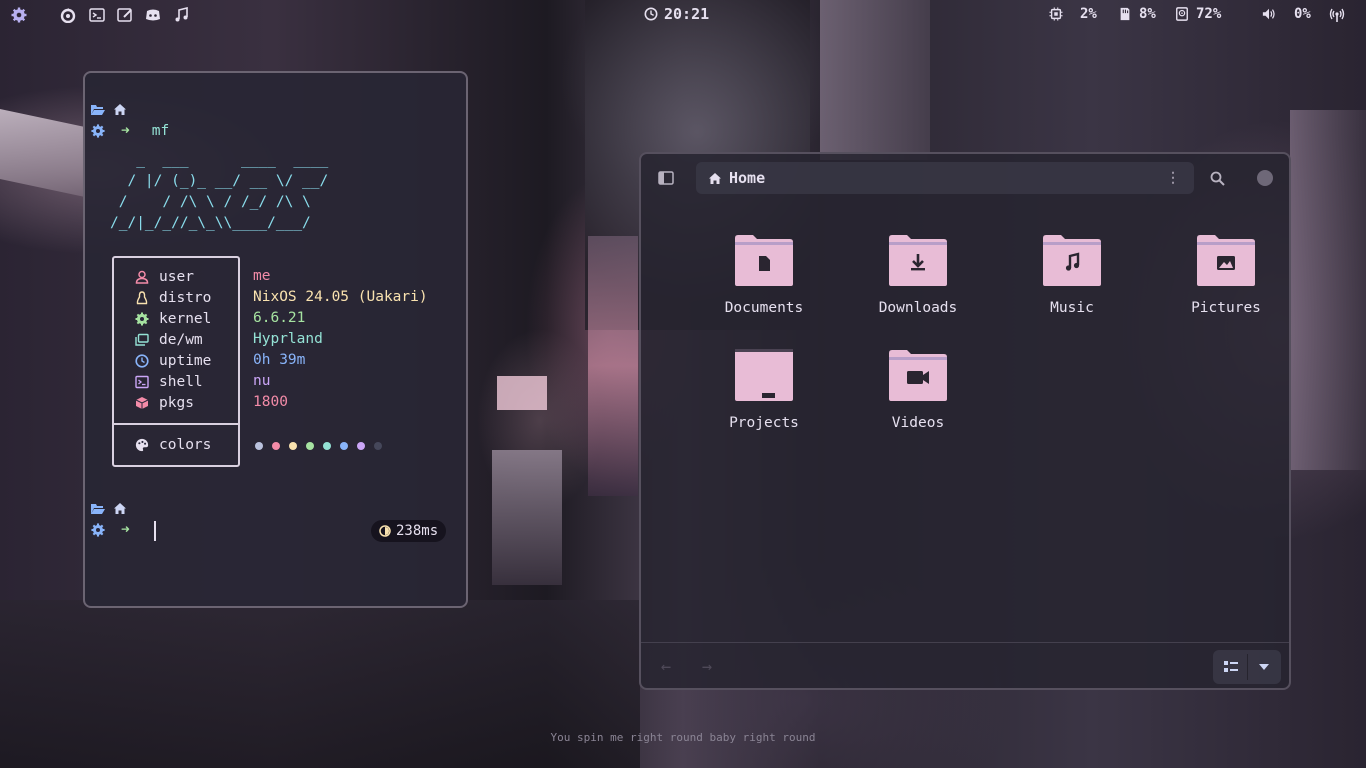 This screenshot has height=768, width=1366. What do you see at coordinates (918, 375) in the screenshot?
I see `video-icon` at bounding box center [918, 375].